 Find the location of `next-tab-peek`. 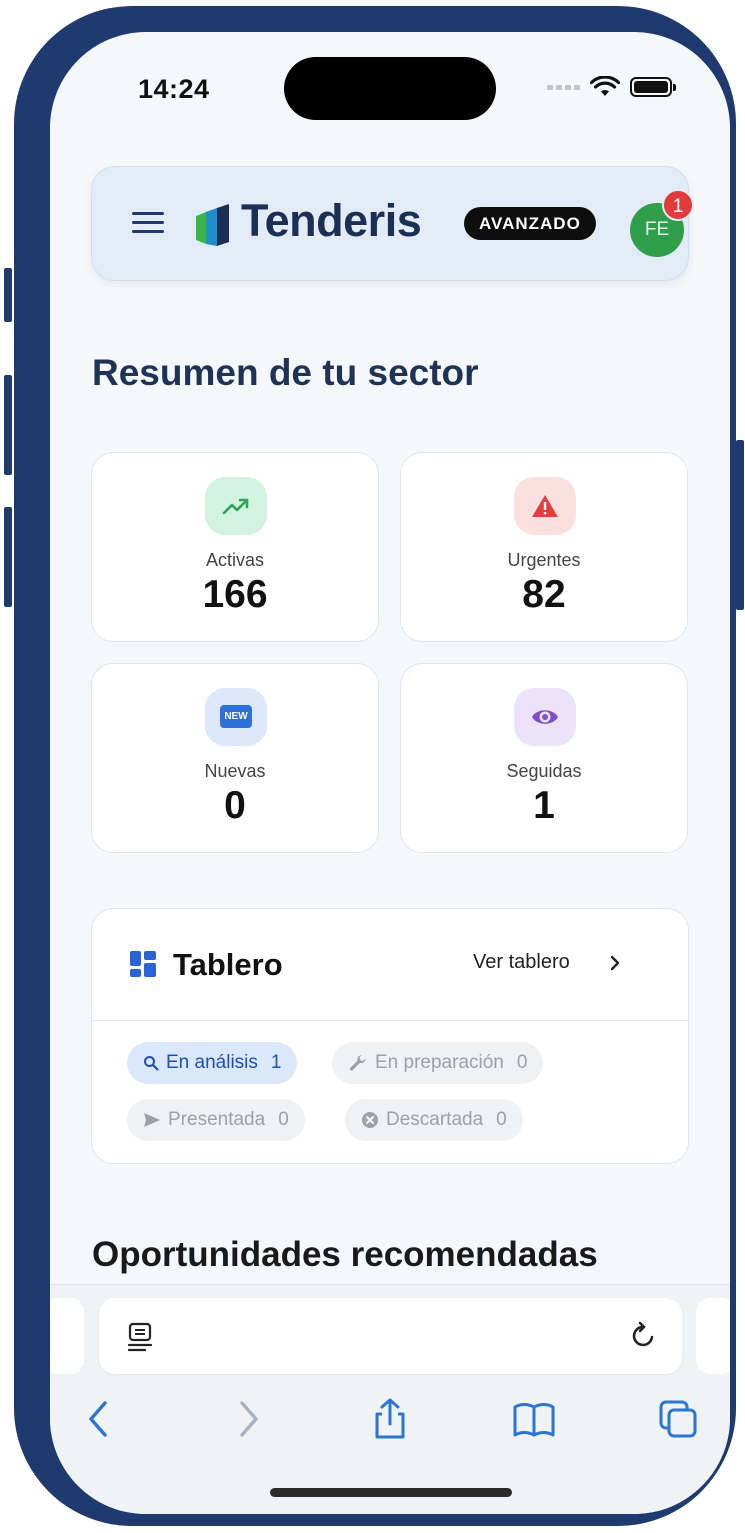

next-tab-peek is located at coordinates (713, 1336).